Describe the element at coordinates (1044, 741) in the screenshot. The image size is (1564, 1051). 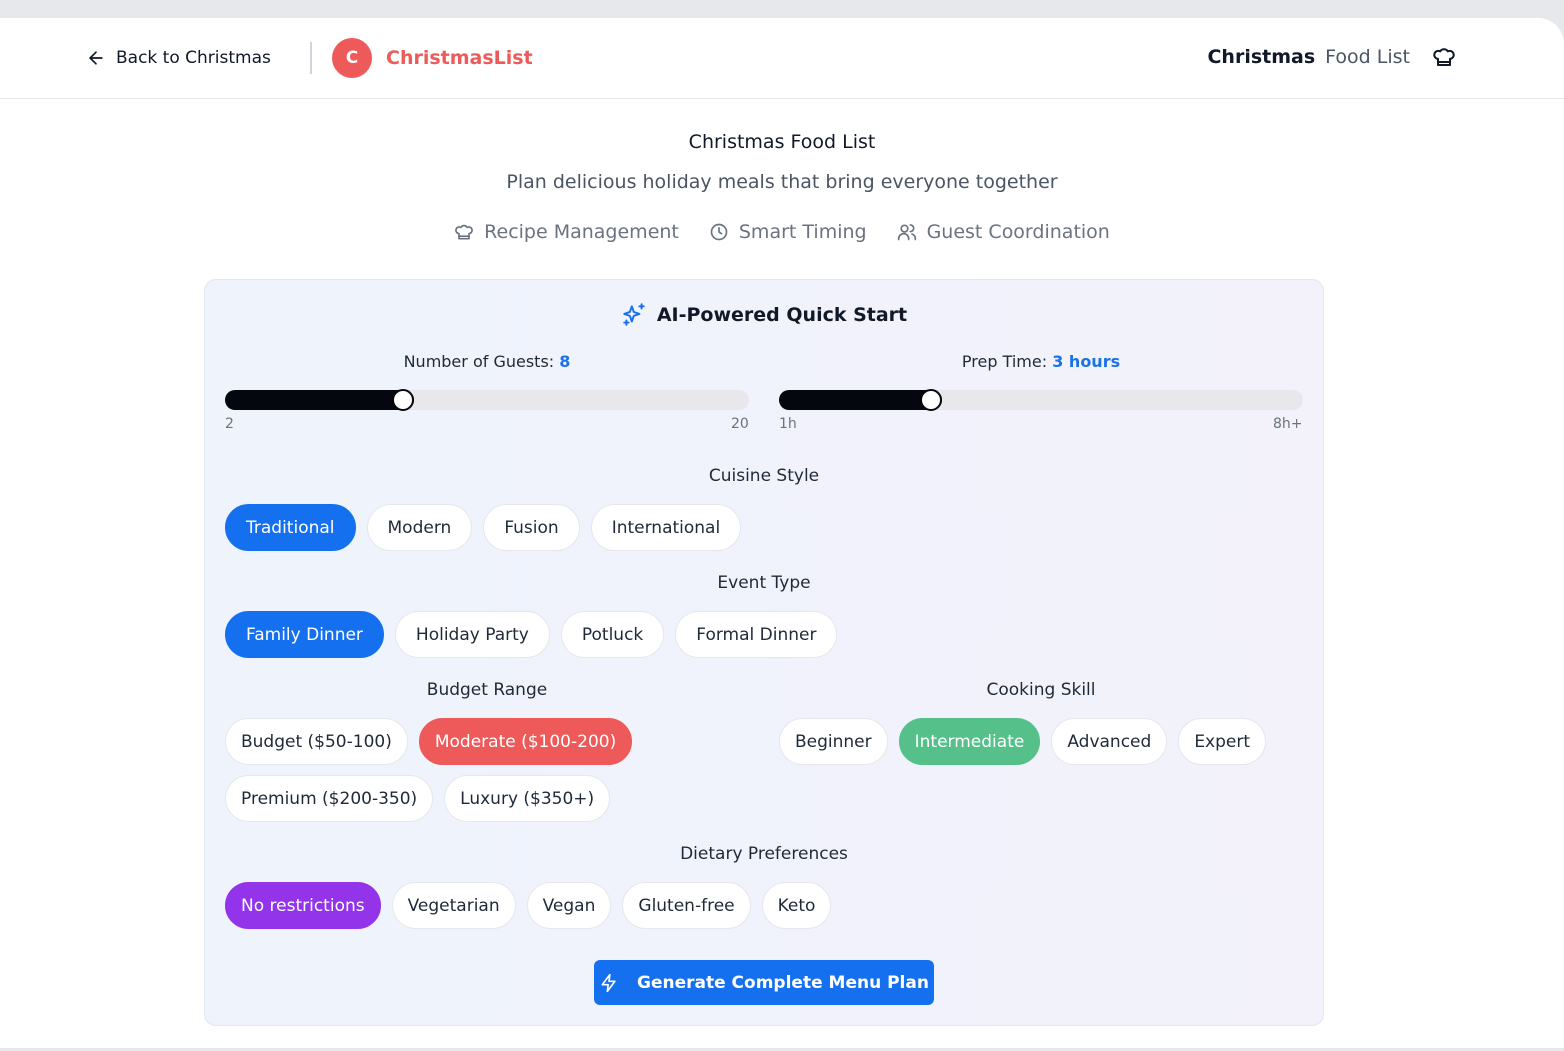
I see `skill-options: Beginner Intermediate Advanced Expert` at that location.